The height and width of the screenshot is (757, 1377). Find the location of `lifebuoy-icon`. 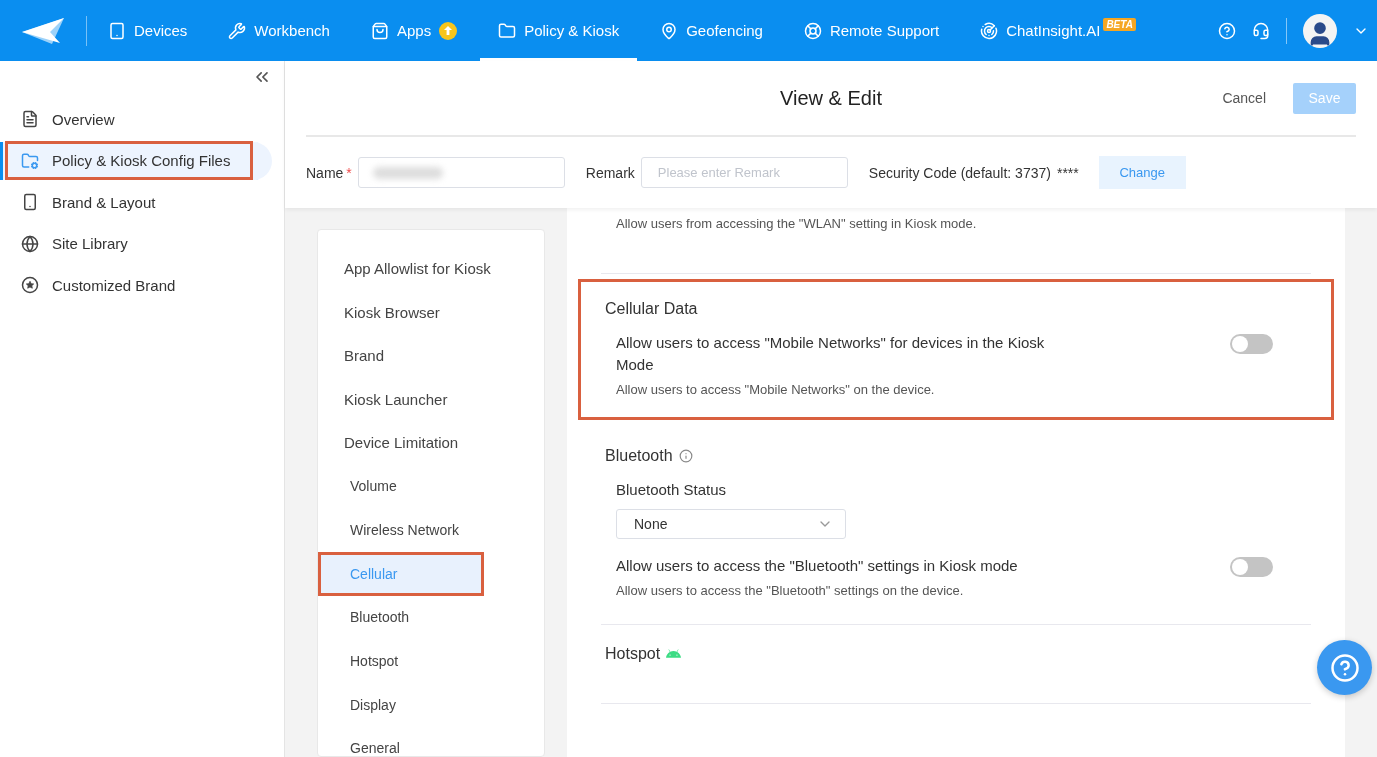

lifebuoy-icon is located at coordinates (812, 30).